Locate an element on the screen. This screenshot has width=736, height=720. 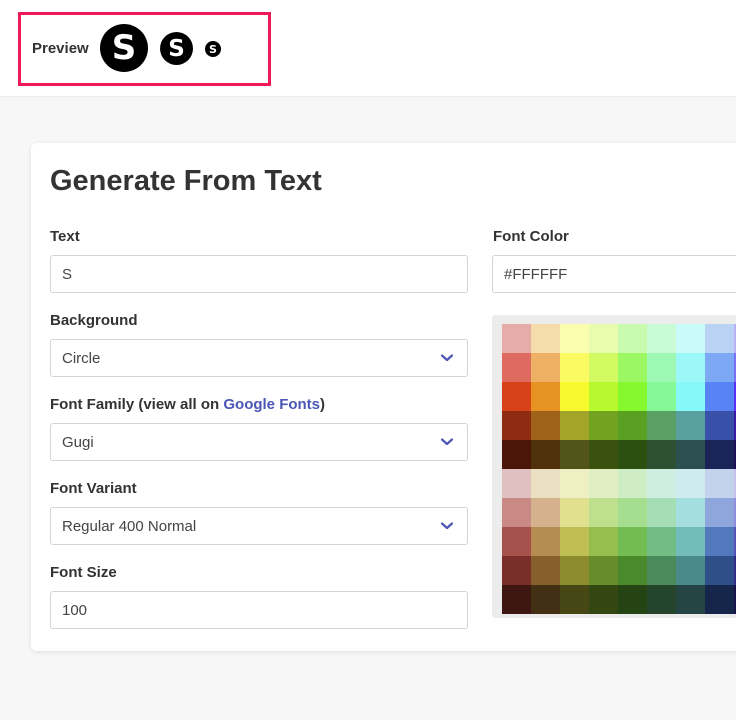
background-select: Circle is located at coordinates (259, 358).